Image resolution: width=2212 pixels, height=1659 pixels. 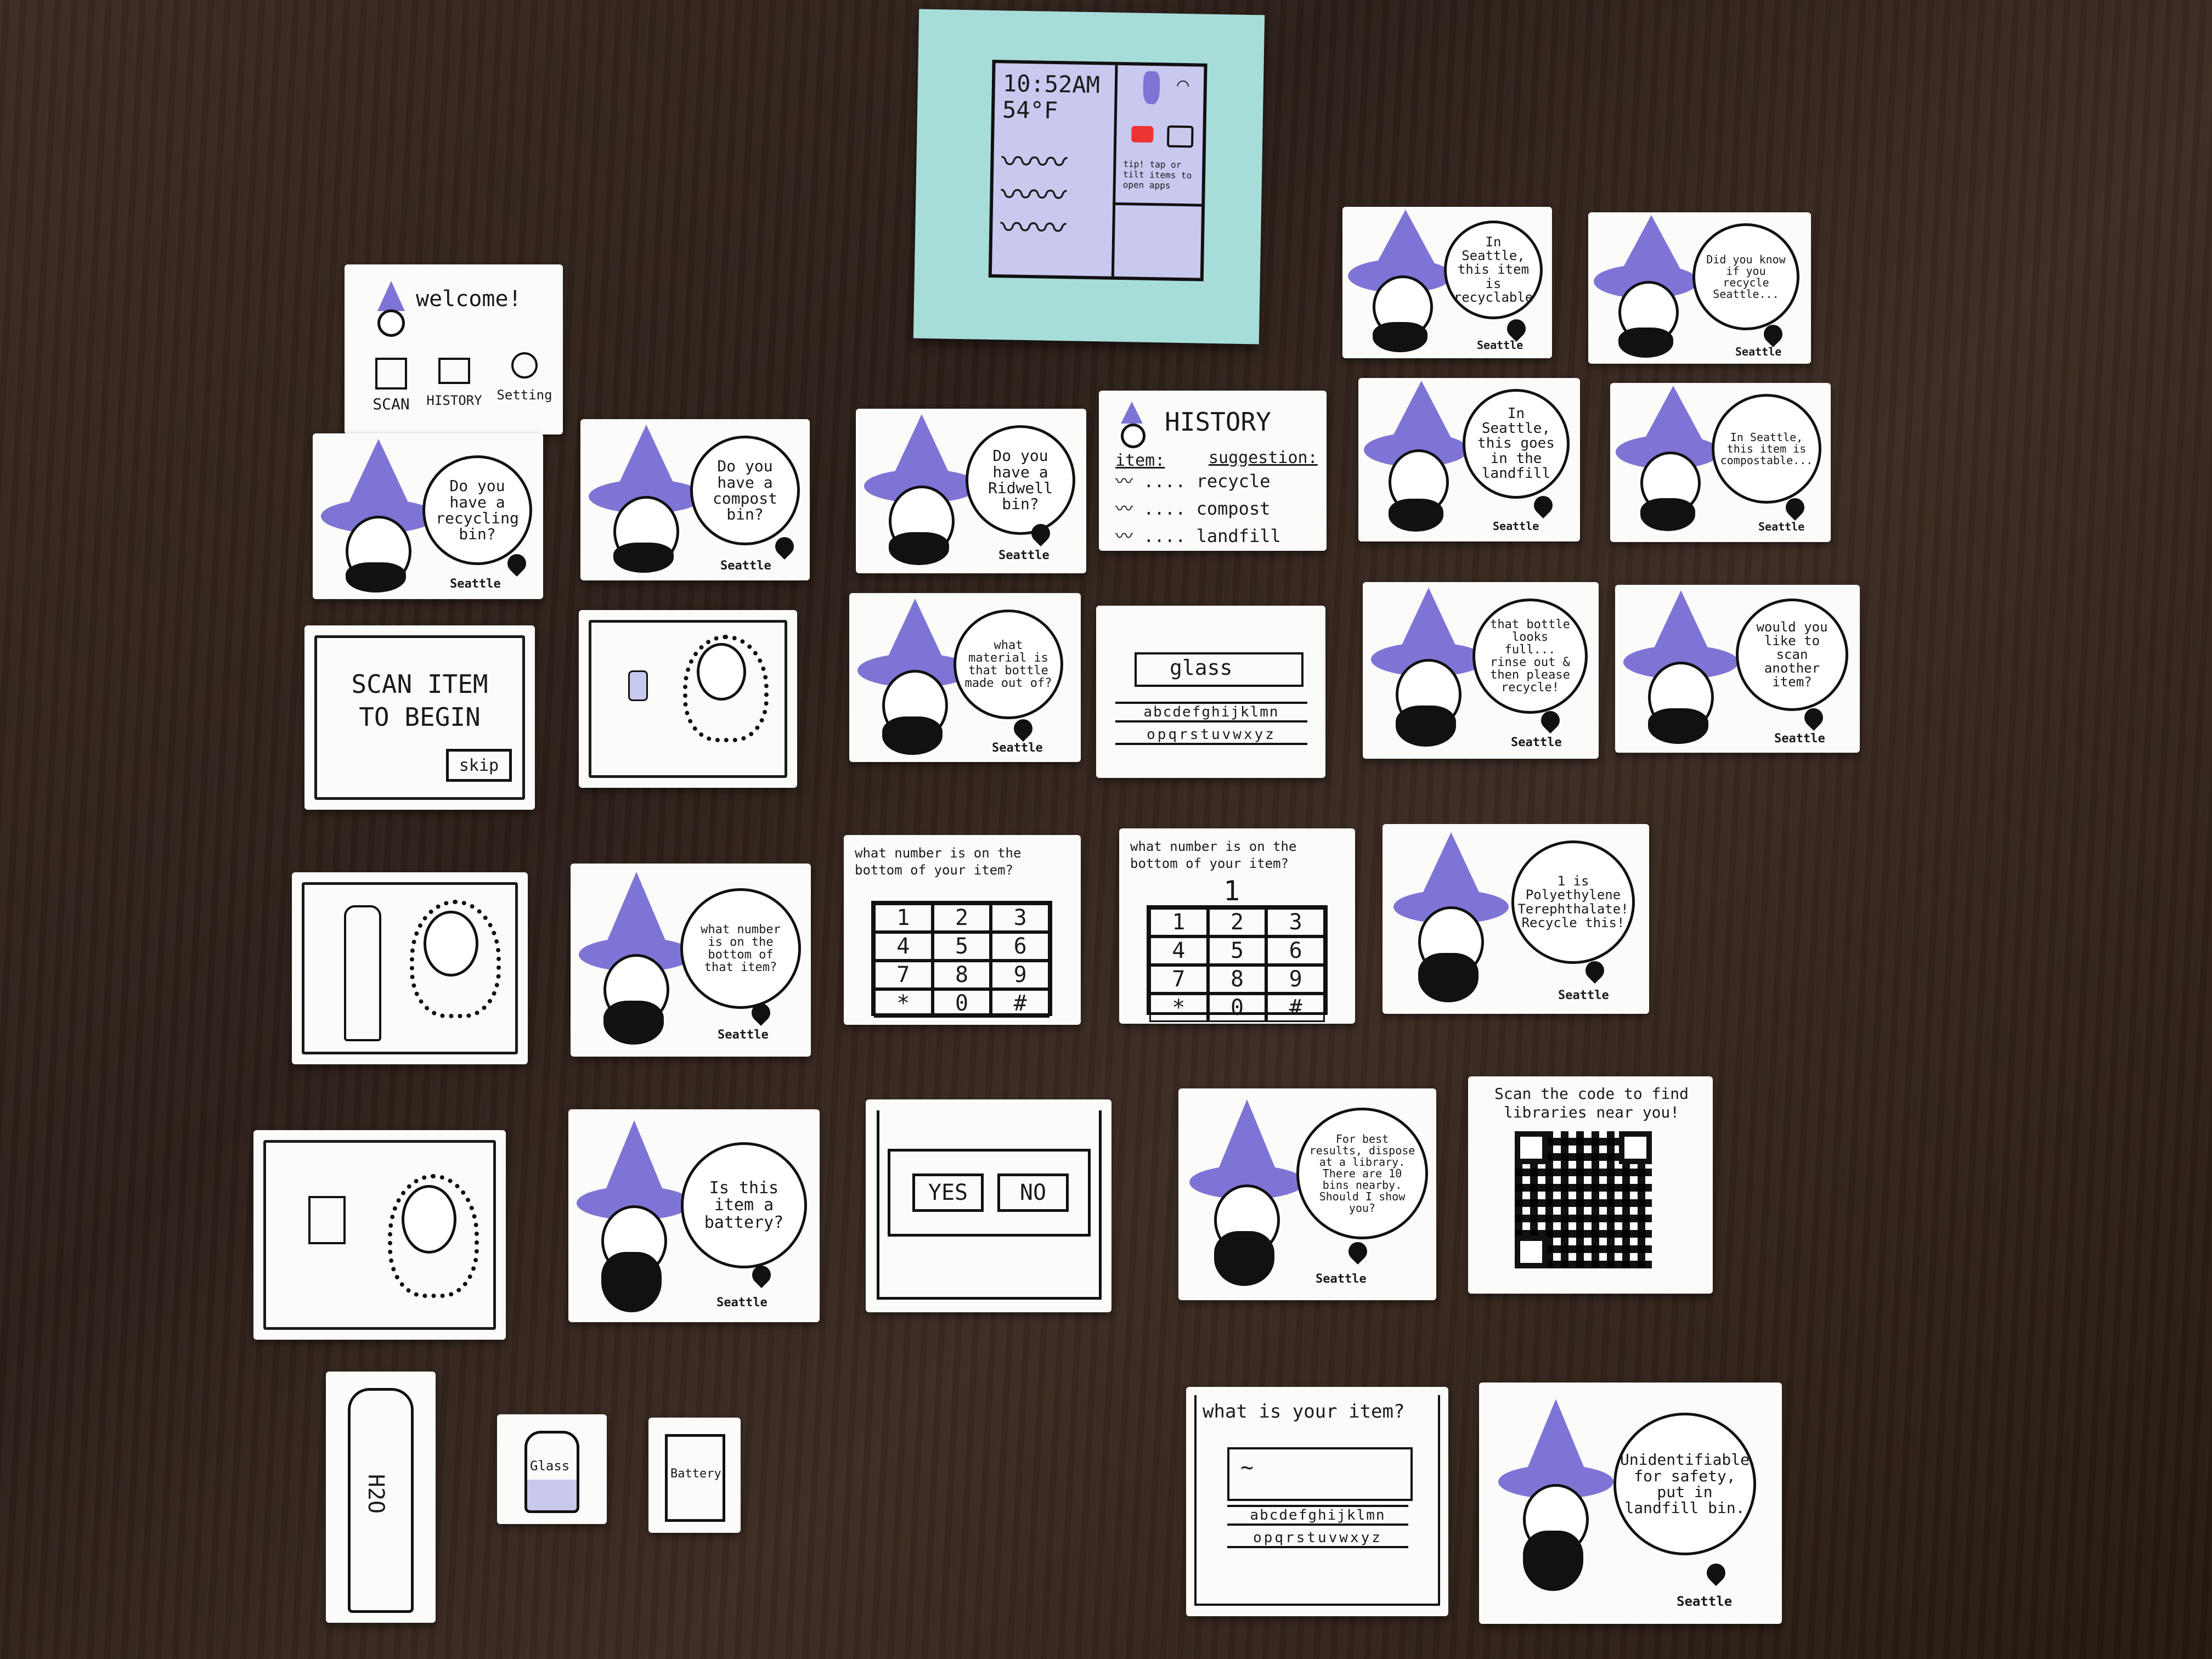 I want to click on battery-label: Battery, so click(x=696, y=1474).